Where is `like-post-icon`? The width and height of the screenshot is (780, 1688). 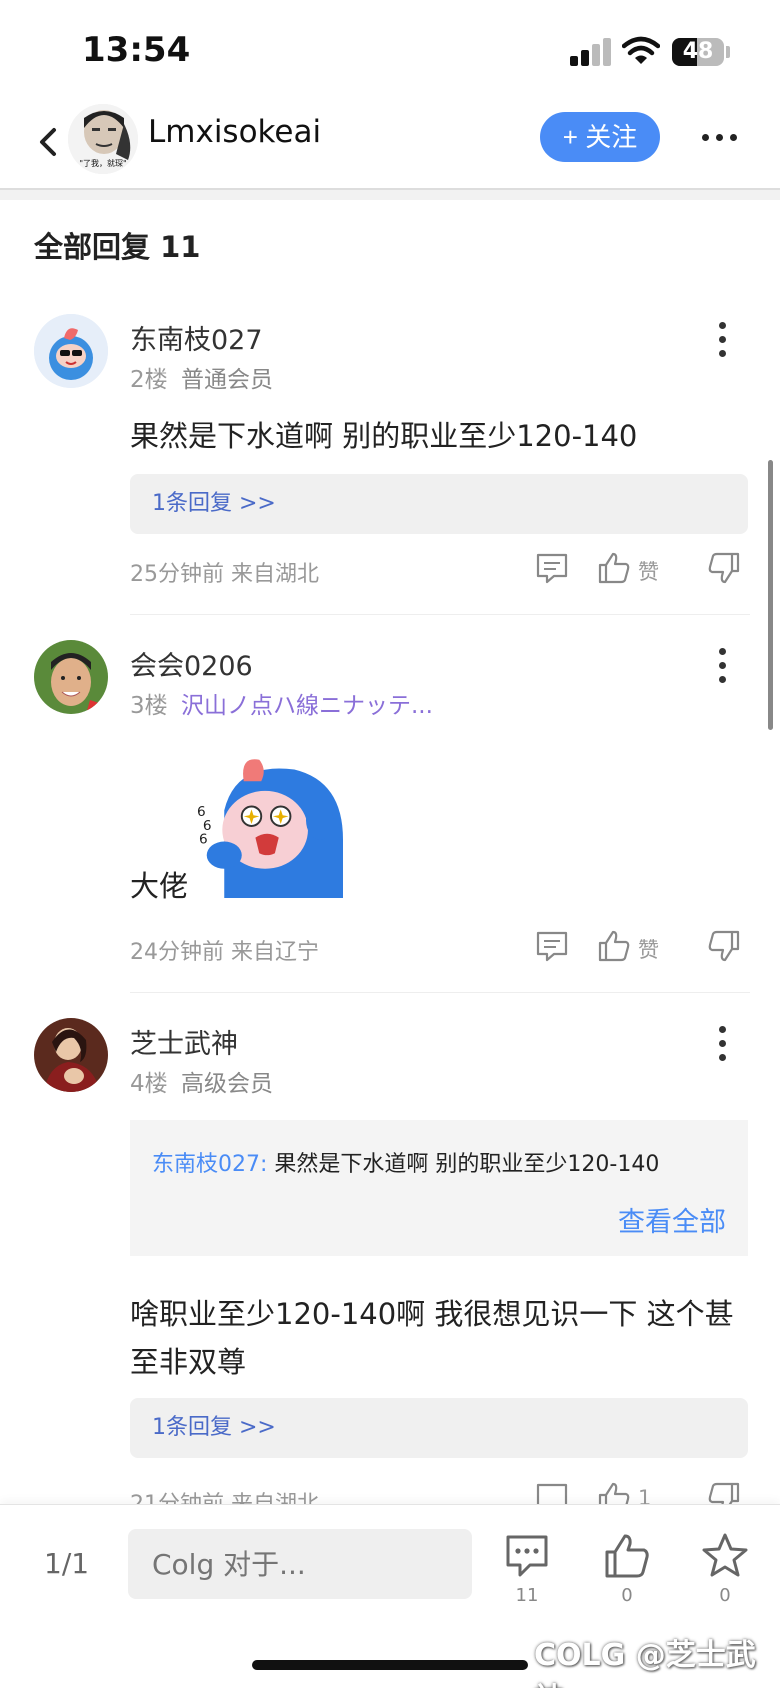 like-post-icon is located at coordinates (627, 1556).